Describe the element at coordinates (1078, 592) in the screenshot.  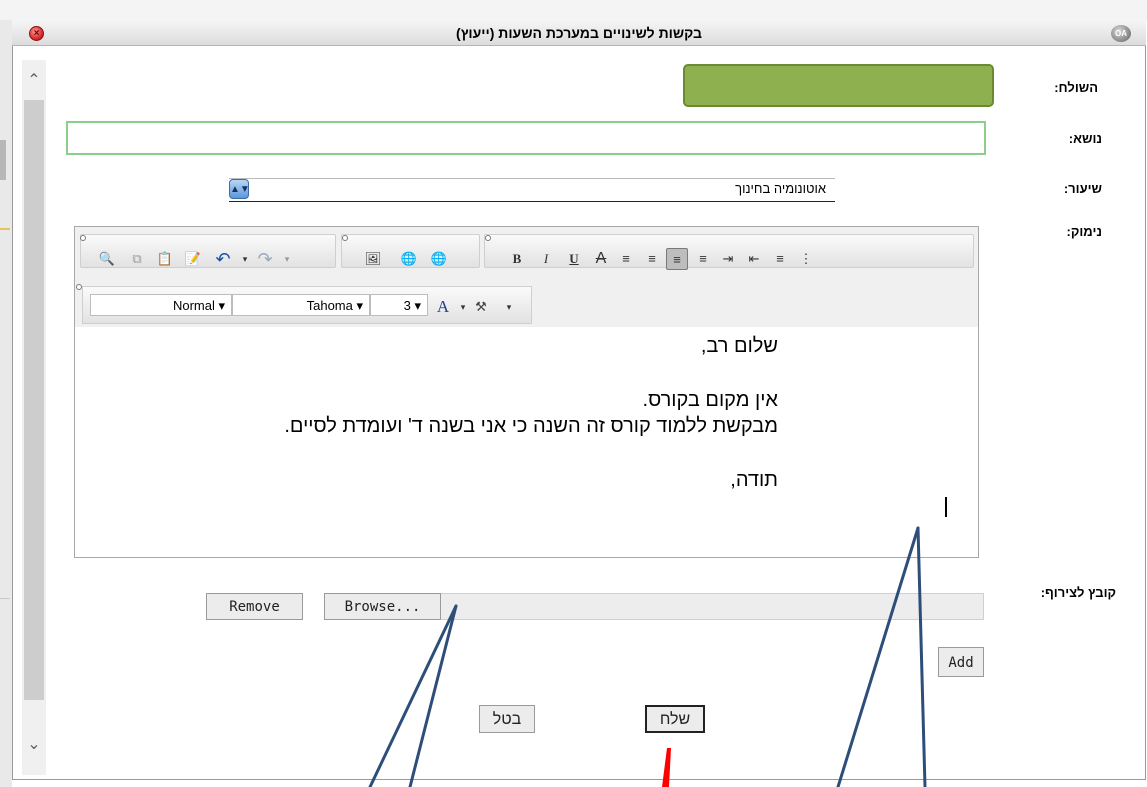
I see `attachment-label: קובץ לצירוף:` at that location.